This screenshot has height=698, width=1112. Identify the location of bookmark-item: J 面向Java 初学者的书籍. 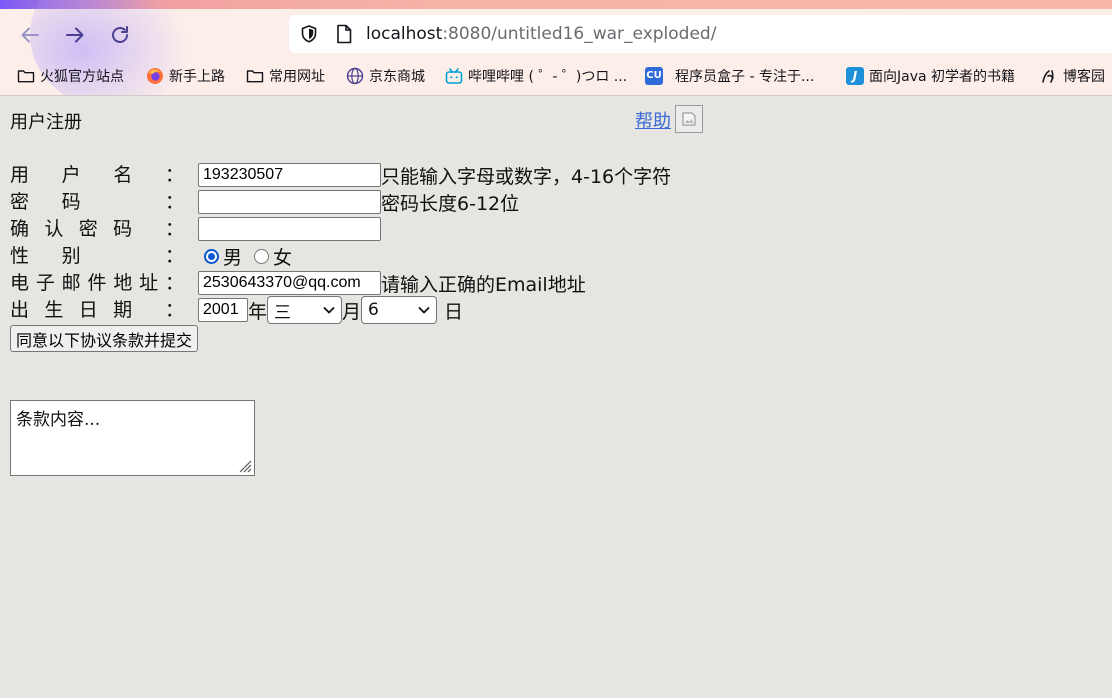
(930, 76).